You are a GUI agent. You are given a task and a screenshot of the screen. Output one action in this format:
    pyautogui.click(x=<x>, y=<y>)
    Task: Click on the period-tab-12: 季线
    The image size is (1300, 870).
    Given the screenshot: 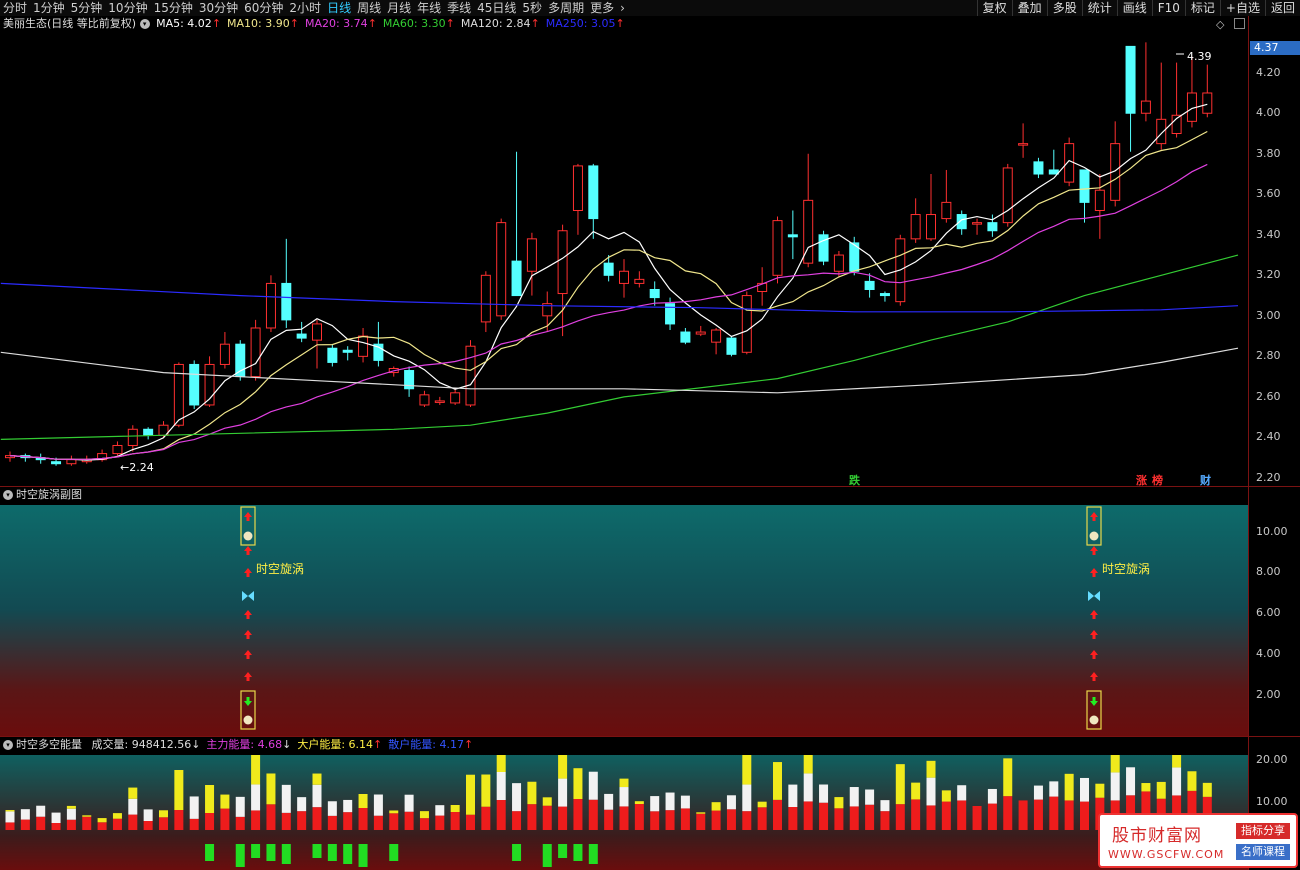 What is the action you would take?
    pyautogui.click(x=459, y=8)
    